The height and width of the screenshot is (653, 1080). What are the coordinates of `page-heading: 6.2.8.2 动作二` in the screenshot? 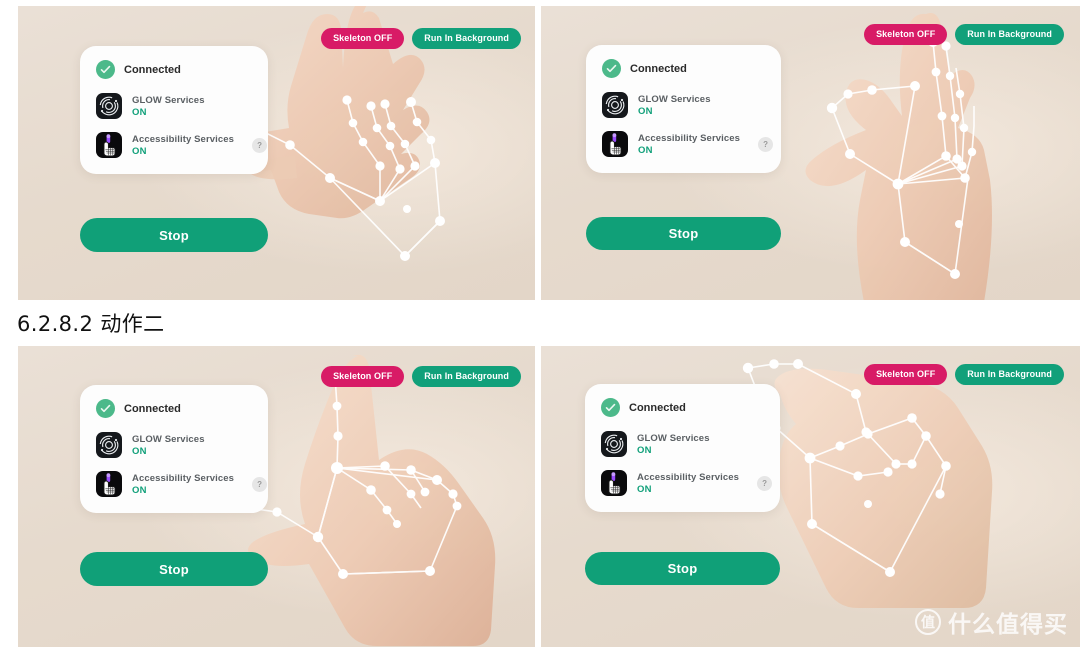 It's located at (91, 324).